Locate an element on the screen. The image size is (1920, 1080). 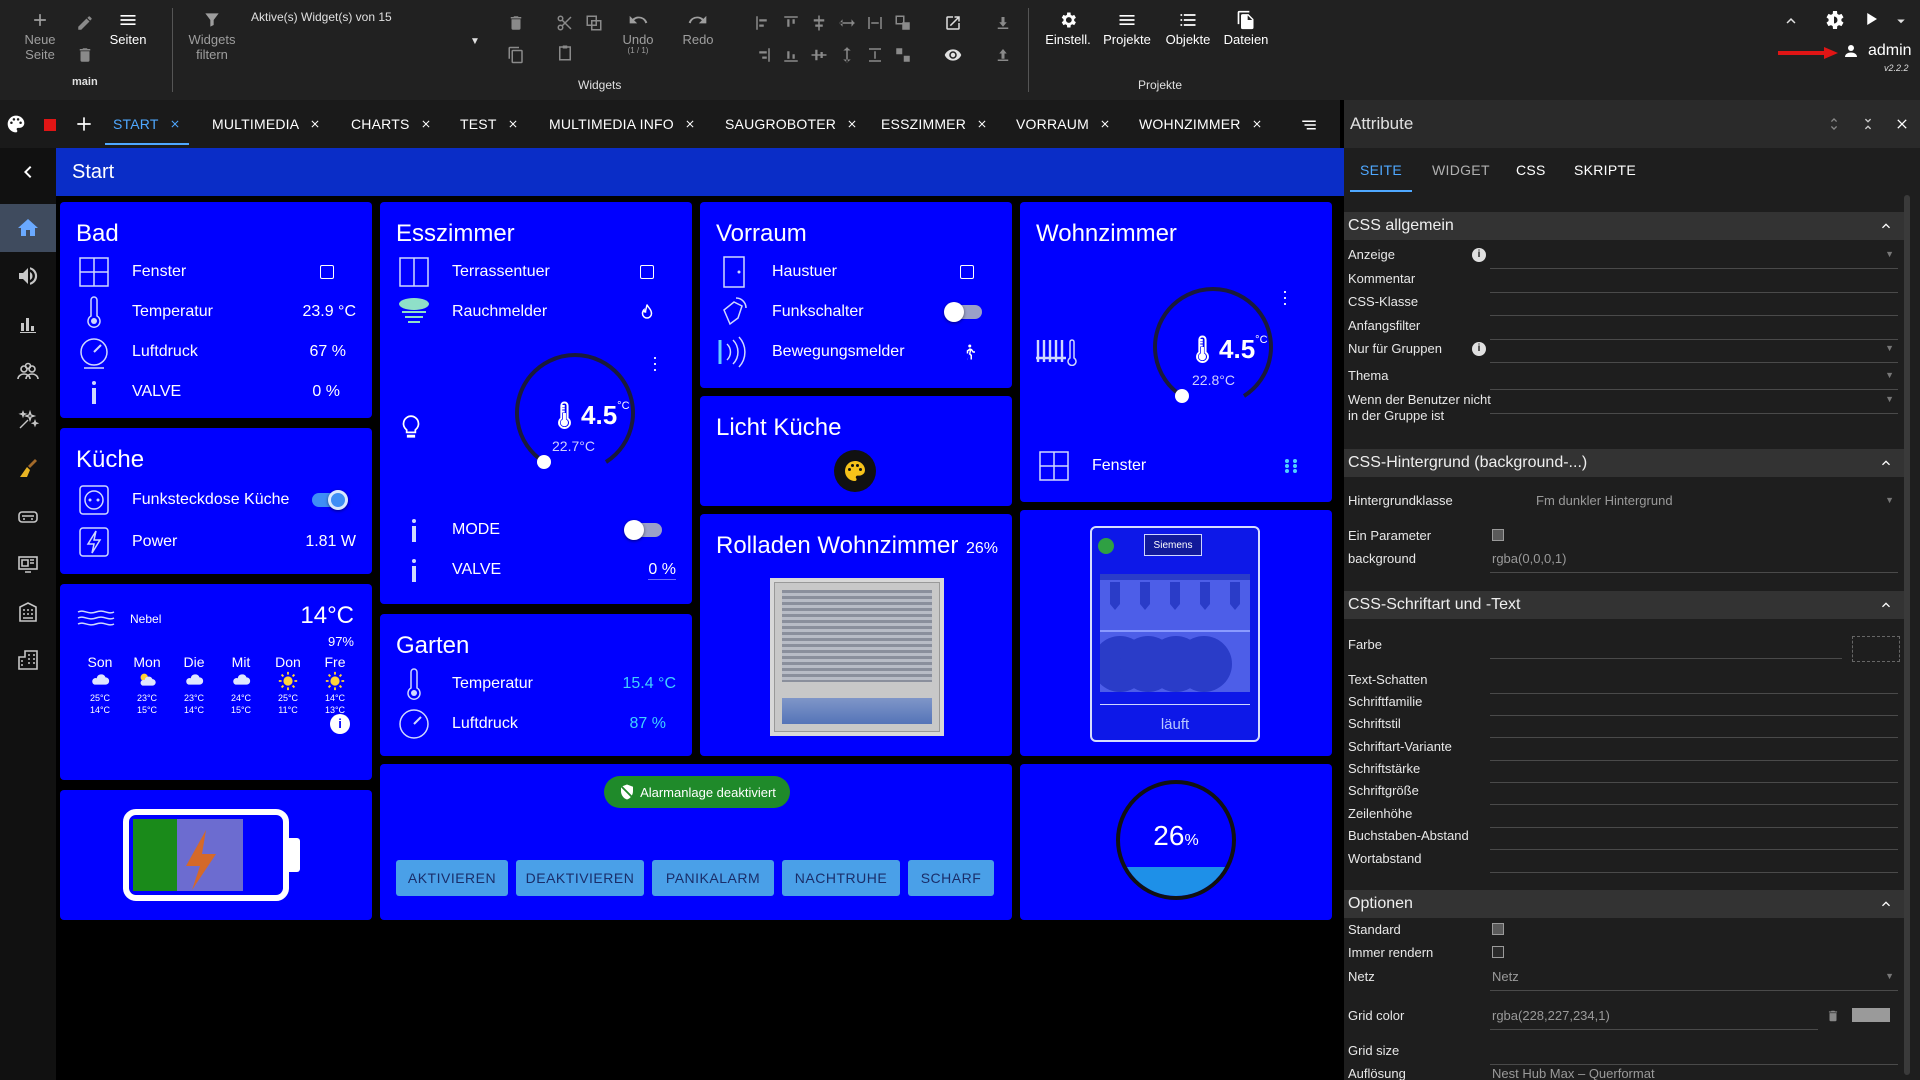
edit-icon is located at coordinates (85, 23).